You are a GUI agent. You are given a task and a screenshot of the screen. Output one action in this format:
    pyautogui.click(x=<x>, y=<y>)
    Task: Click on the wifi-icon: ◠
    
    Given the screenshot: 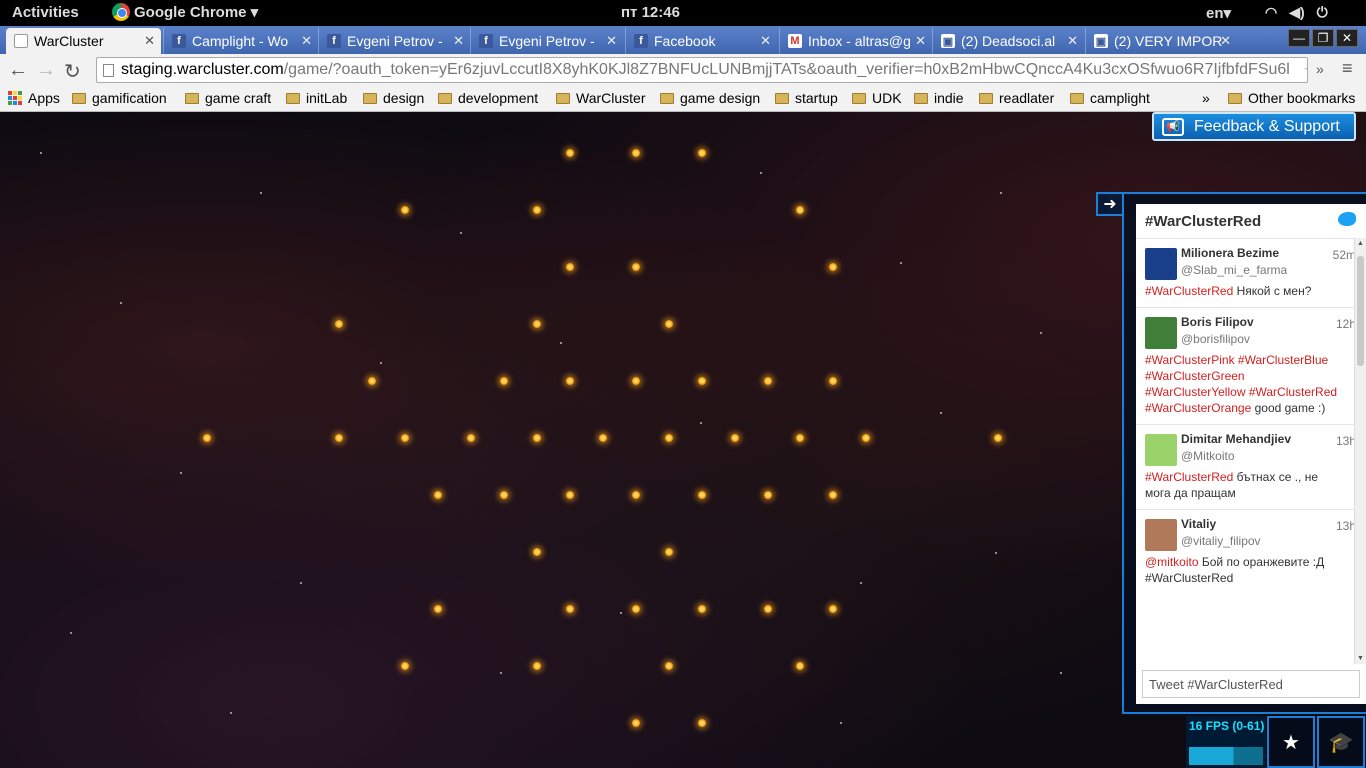 What is the action you would take?
    pyautogui.click(x=1271, y=12)
    